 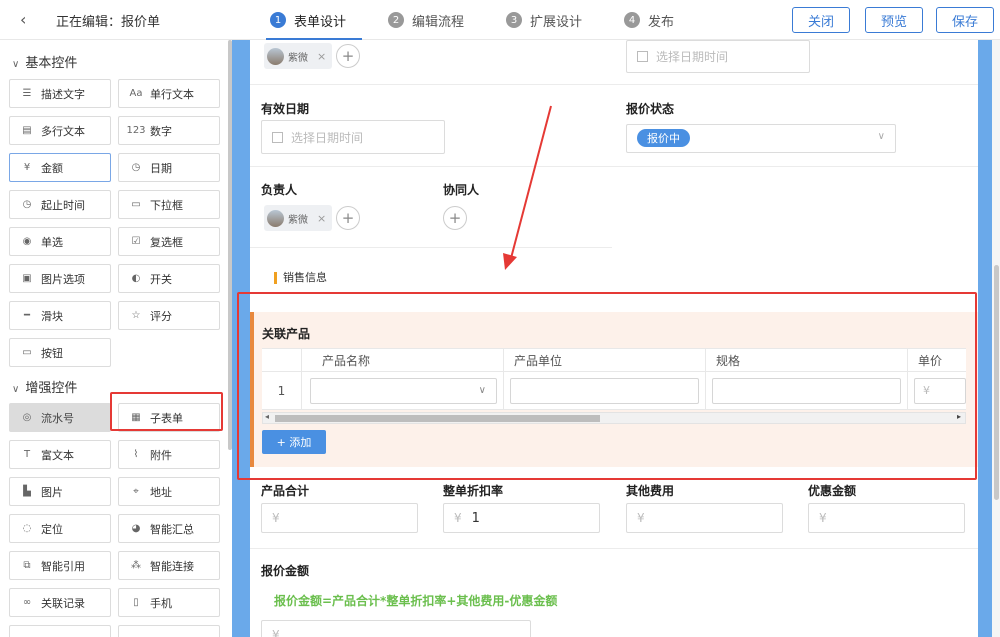 What do you see at coordinates (544, 20) in the screenshot?
I see `tab-extension: 3 扩展设计` at bounding box center [544, 20].